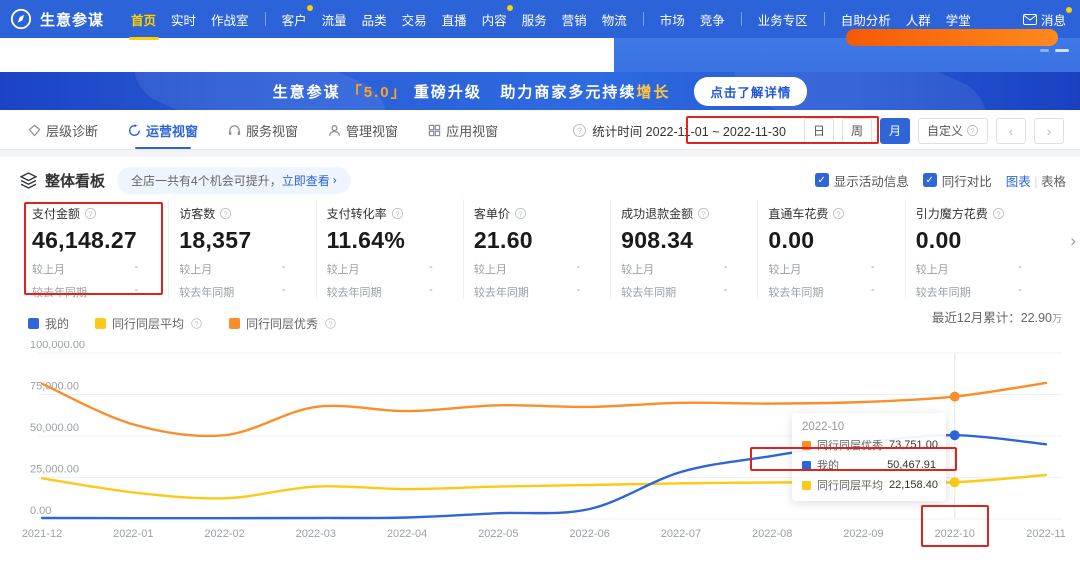  I want to click on nav-item-audience: 人群, so click(918, 19).